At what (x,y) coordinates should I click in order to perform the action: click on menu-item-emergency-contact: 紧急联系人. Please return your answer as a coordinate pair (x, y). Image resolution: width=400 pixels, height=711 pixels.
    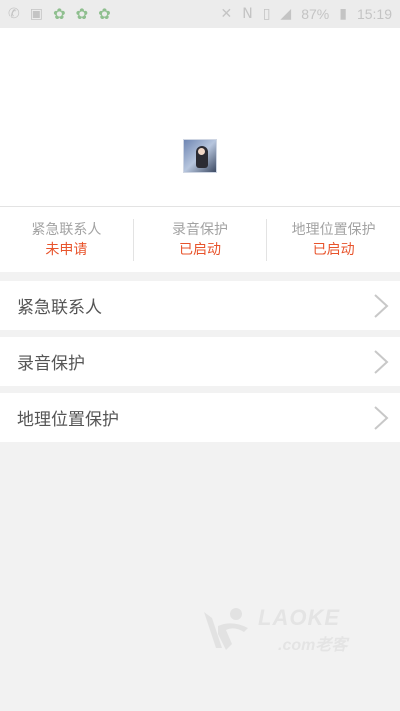
    Looking at the image, I should click on (200, 305).